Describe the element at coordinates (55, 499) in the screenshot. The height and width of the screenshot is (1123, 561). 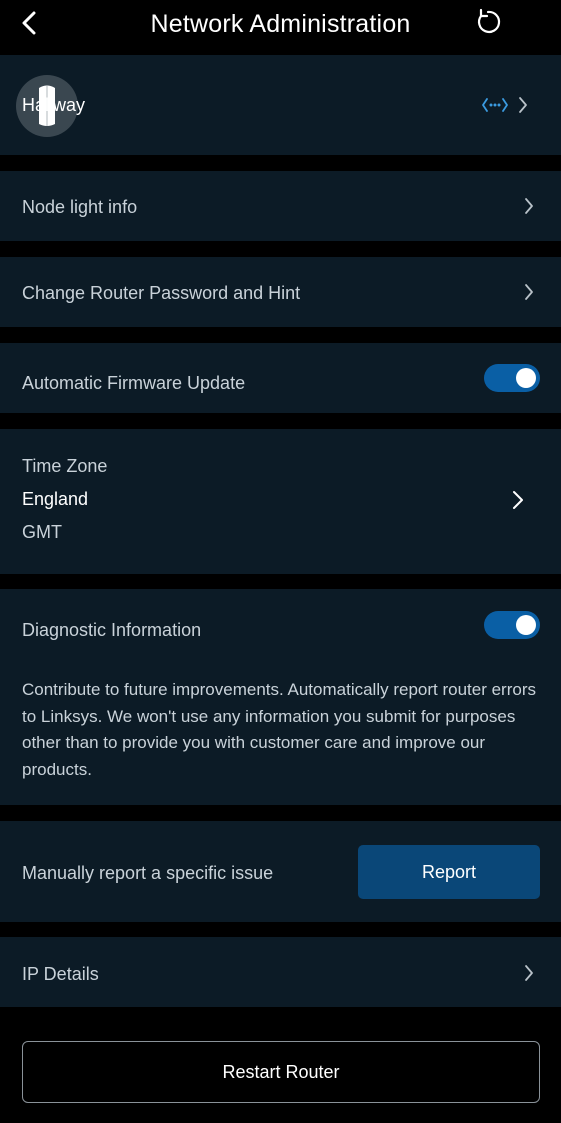
I see `time-zone-region: England` at that location.